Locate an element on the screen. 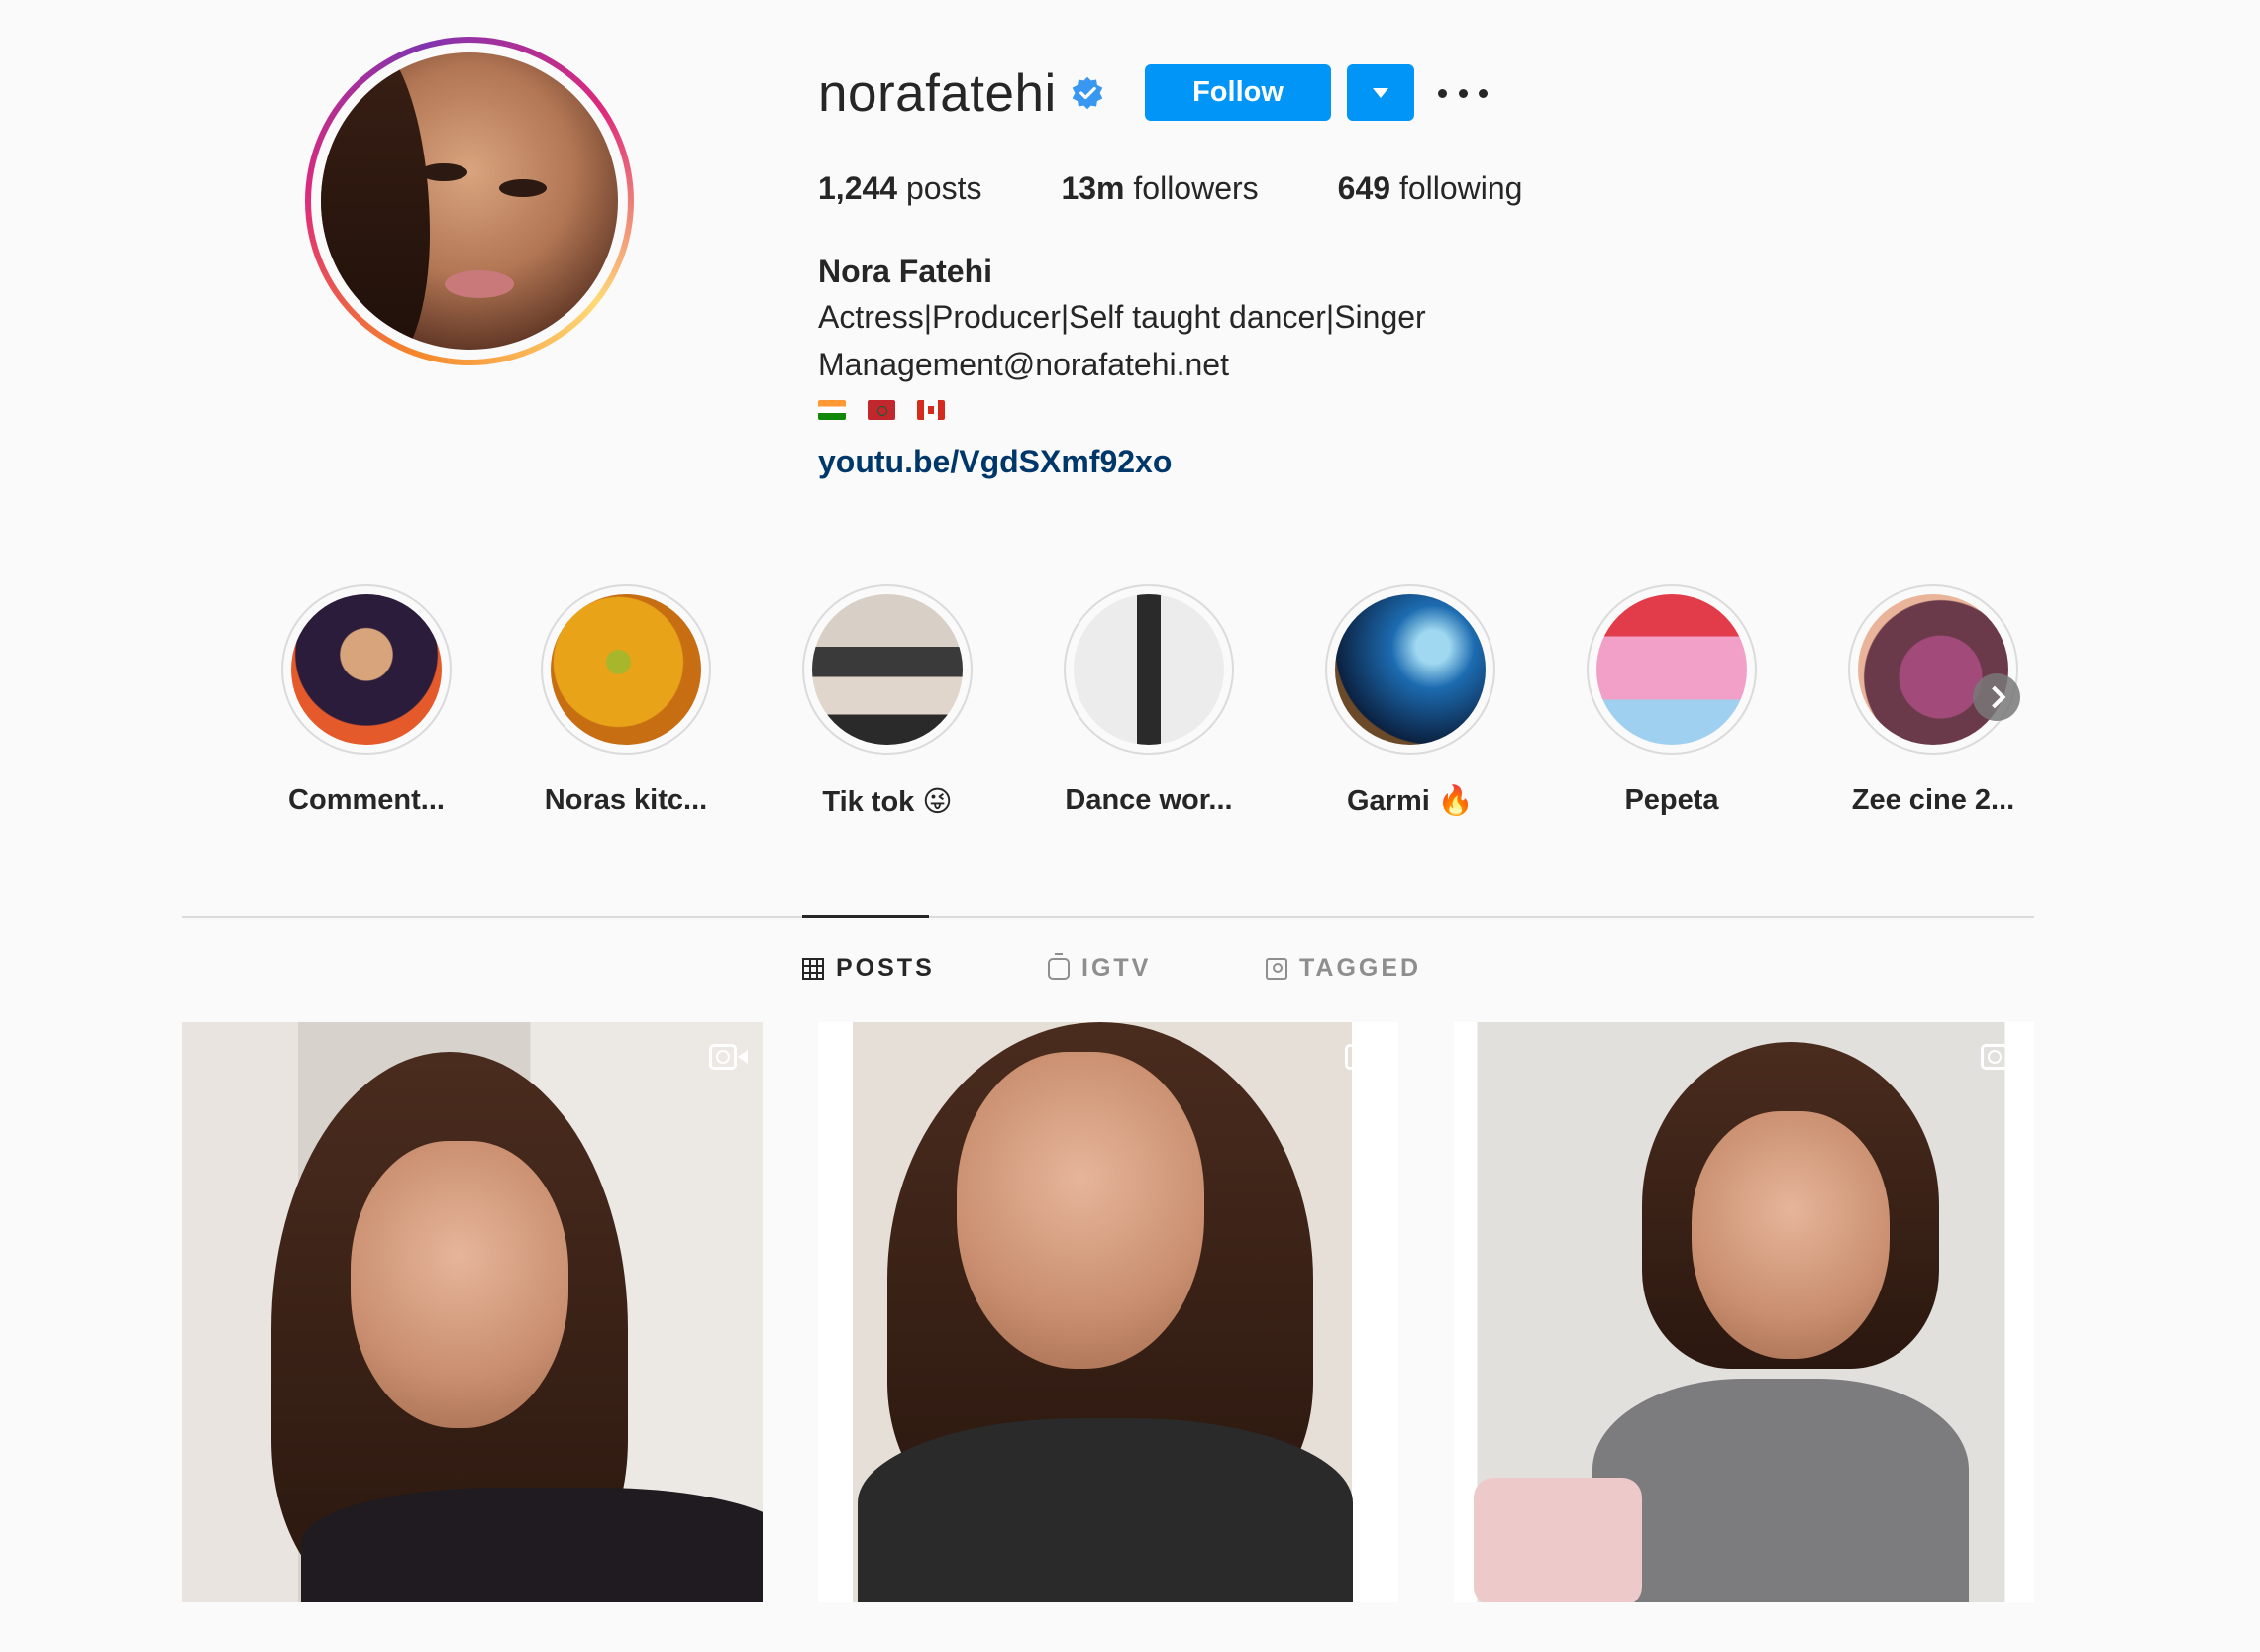 The height and width of the screenshot is (1652, 2260). grid-icon is located at coordinates (813, 968).